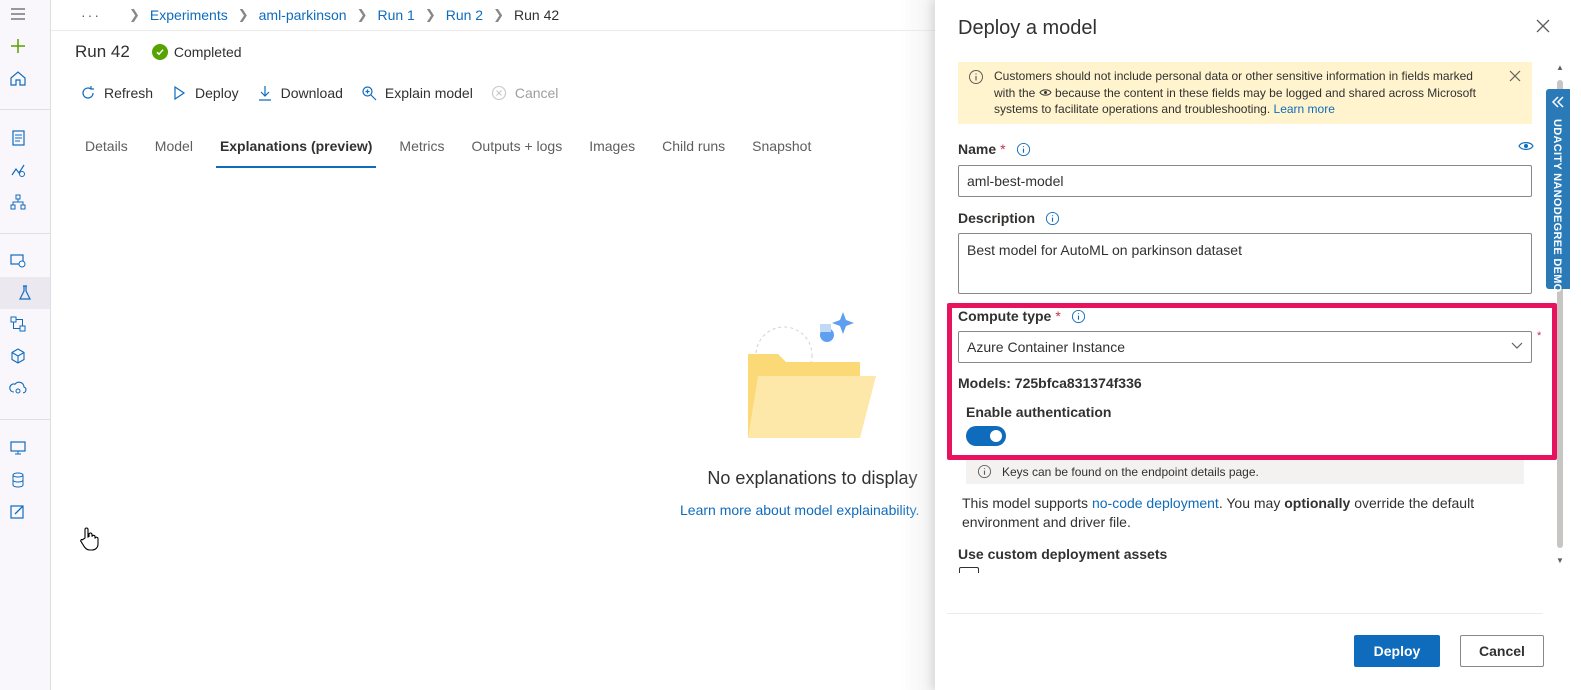 This screenshot has width=1581, height=690. I want to click on cancel-run-label: Cancel, so click(536, 93).